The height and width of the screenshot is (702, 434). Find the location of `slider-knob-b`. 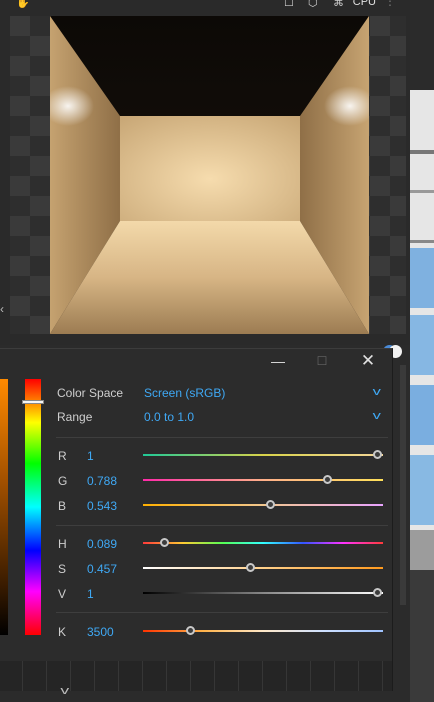

slider-knob-b is located at coordinates (271, 504).